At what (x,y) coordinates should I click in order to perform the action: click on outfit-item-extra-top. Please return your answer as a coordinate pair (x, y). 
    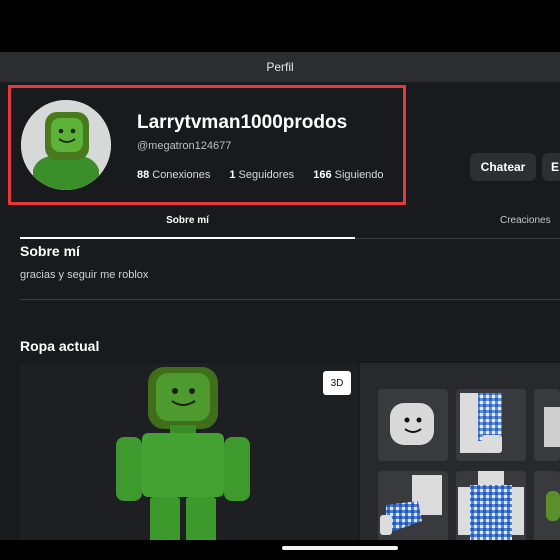
    Looking at the image, I should click on (547, 425).